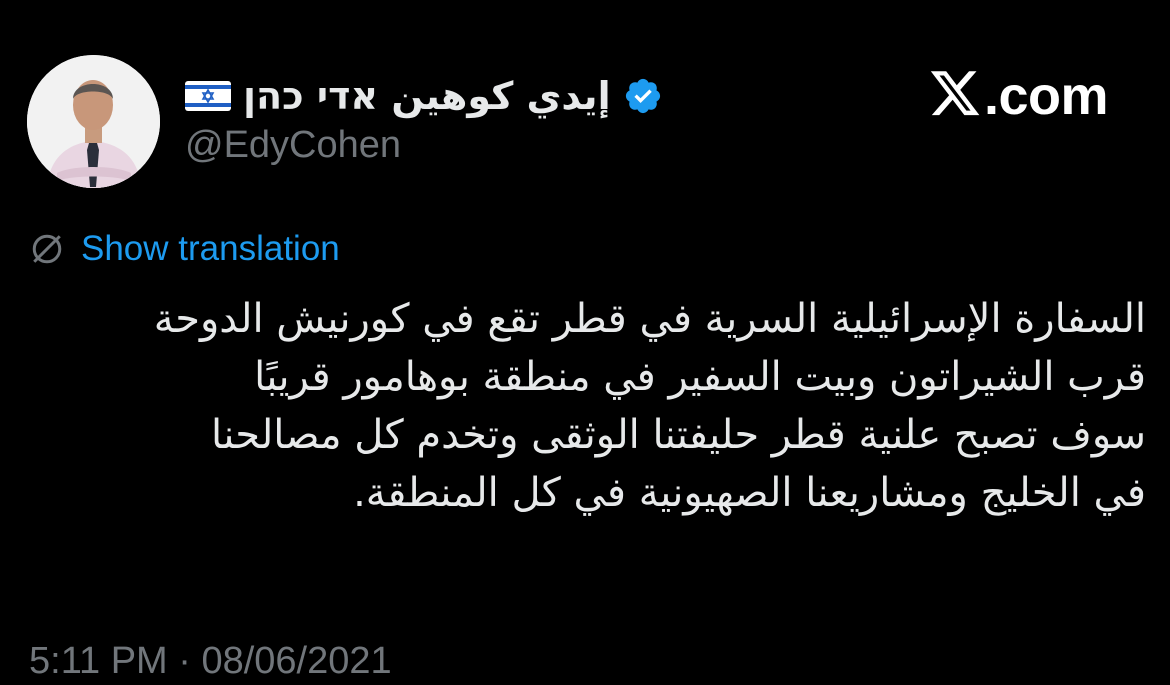 This screenshot has width=1170, height=685. What do you see at coordinates (208, 96) in the screenshot?
I see `israel-flag-icon` at bounding box center [208, 96].